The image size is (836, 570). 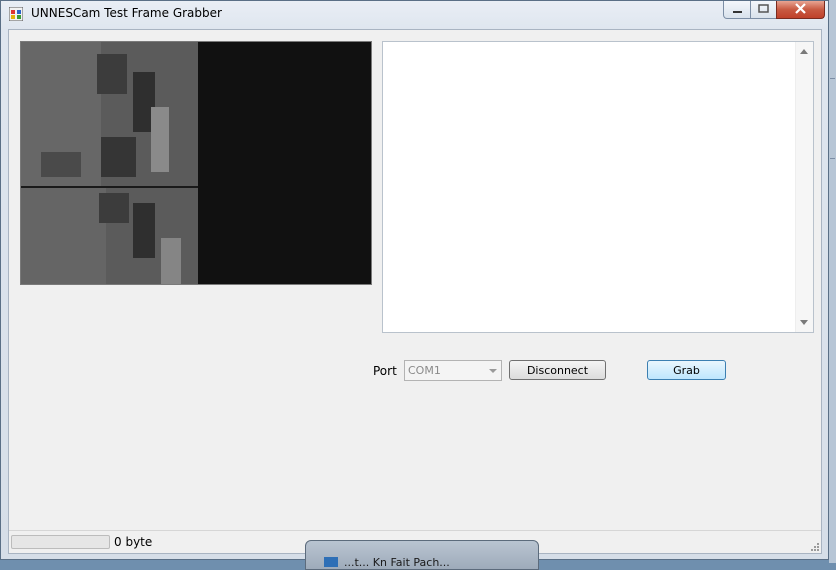 What do you see at coordinates (133, 542) in the screenshot?
I see `status-bytes-text: 0 byte` at bounding box center [133, 542].